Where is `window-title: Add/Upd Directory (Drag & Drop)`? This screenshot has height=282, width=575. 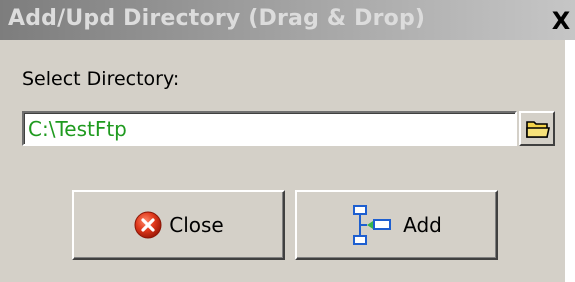 window-title: Add/Upd Directory (Drag & Drop) is located at coordinates (217, 18).